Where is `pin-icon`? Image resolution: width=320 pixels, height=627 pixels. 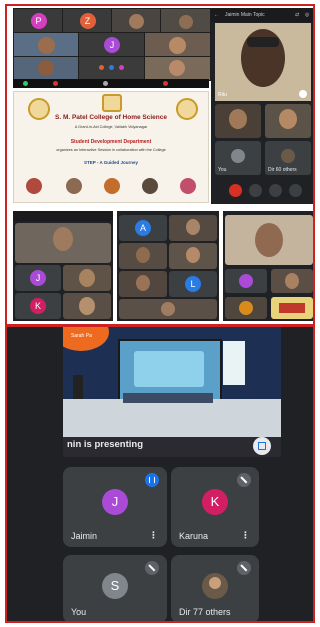 pin-icon is located at coordinates (303, 94).